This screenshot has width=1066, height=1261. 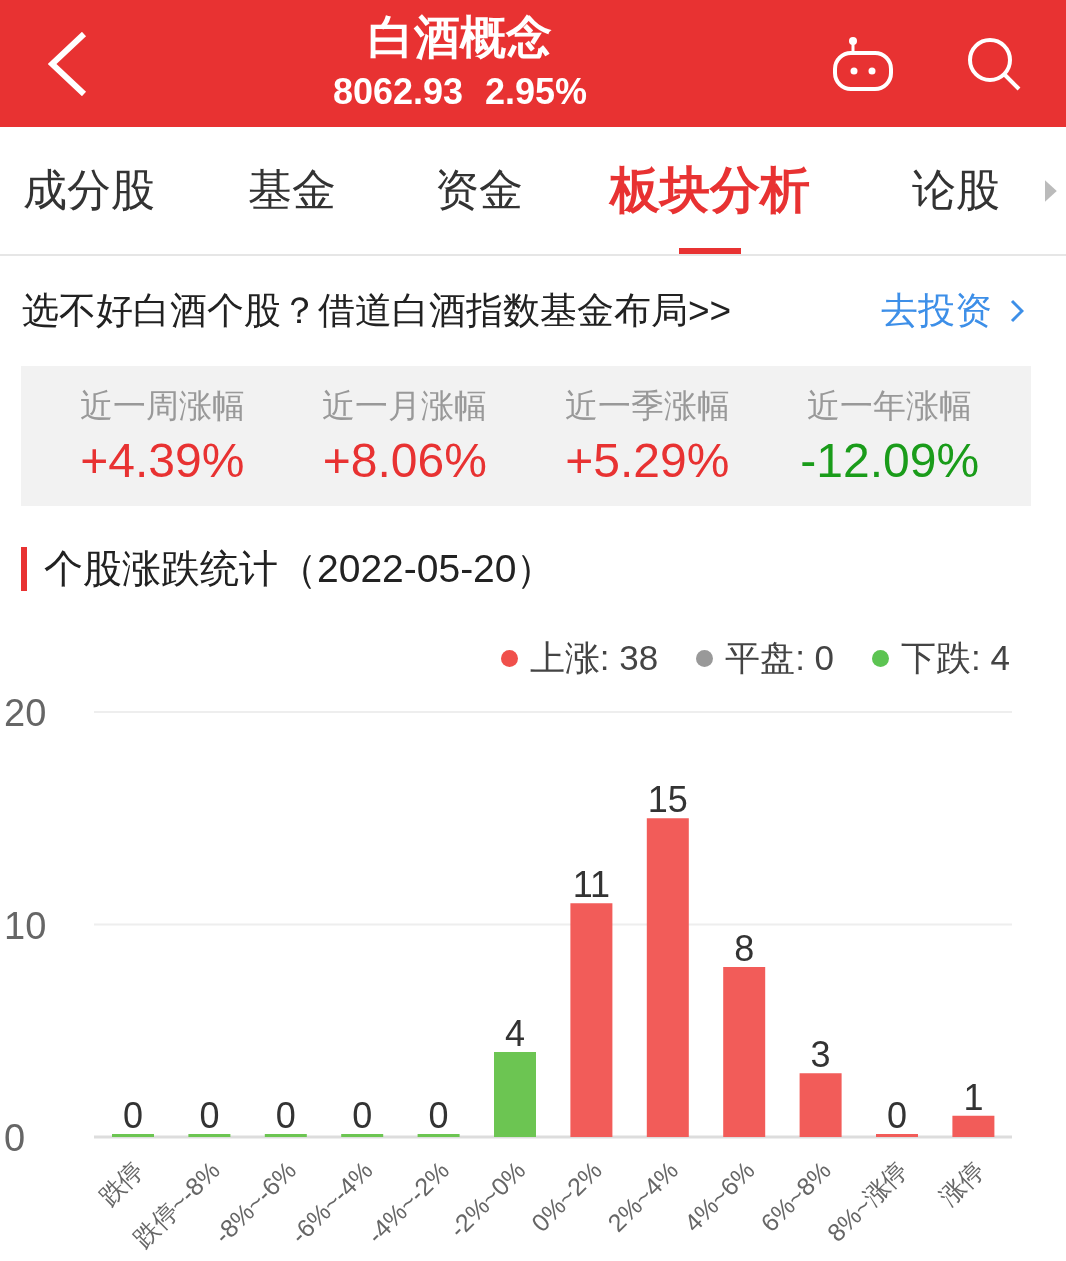 I want to click on promo-text: 选不好白酒个股？借道白酒指数基金布局>>, so click(x=377, y=311).